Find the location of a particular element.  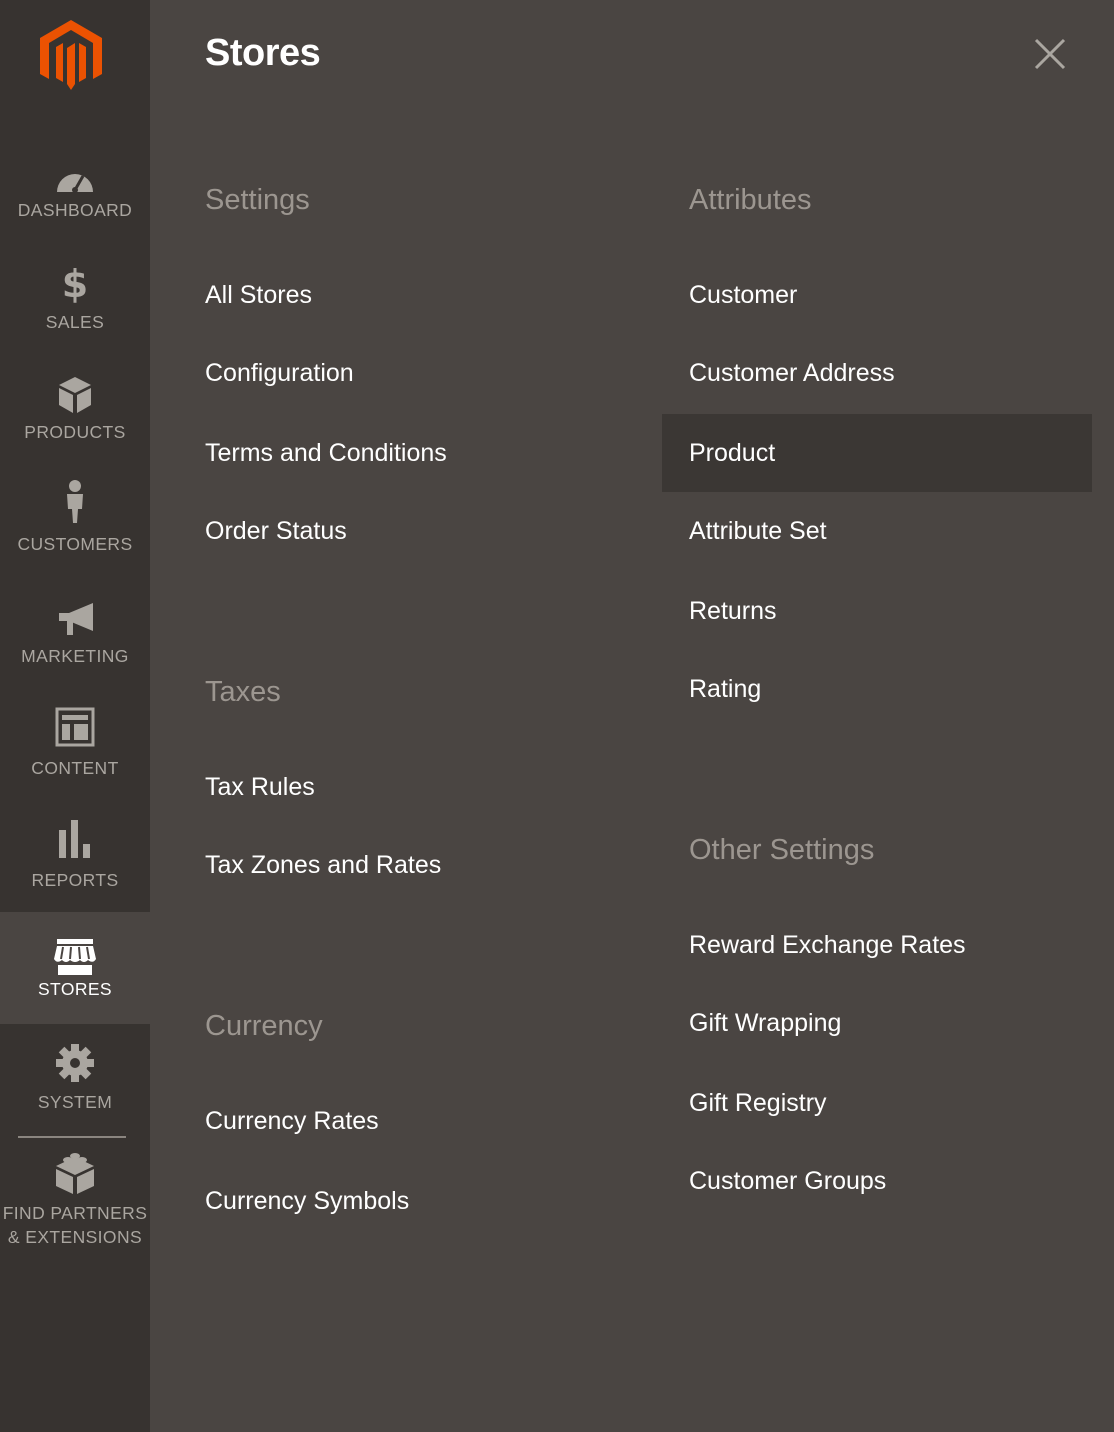

sidebar-divider is located at coordinates (72, 1137).